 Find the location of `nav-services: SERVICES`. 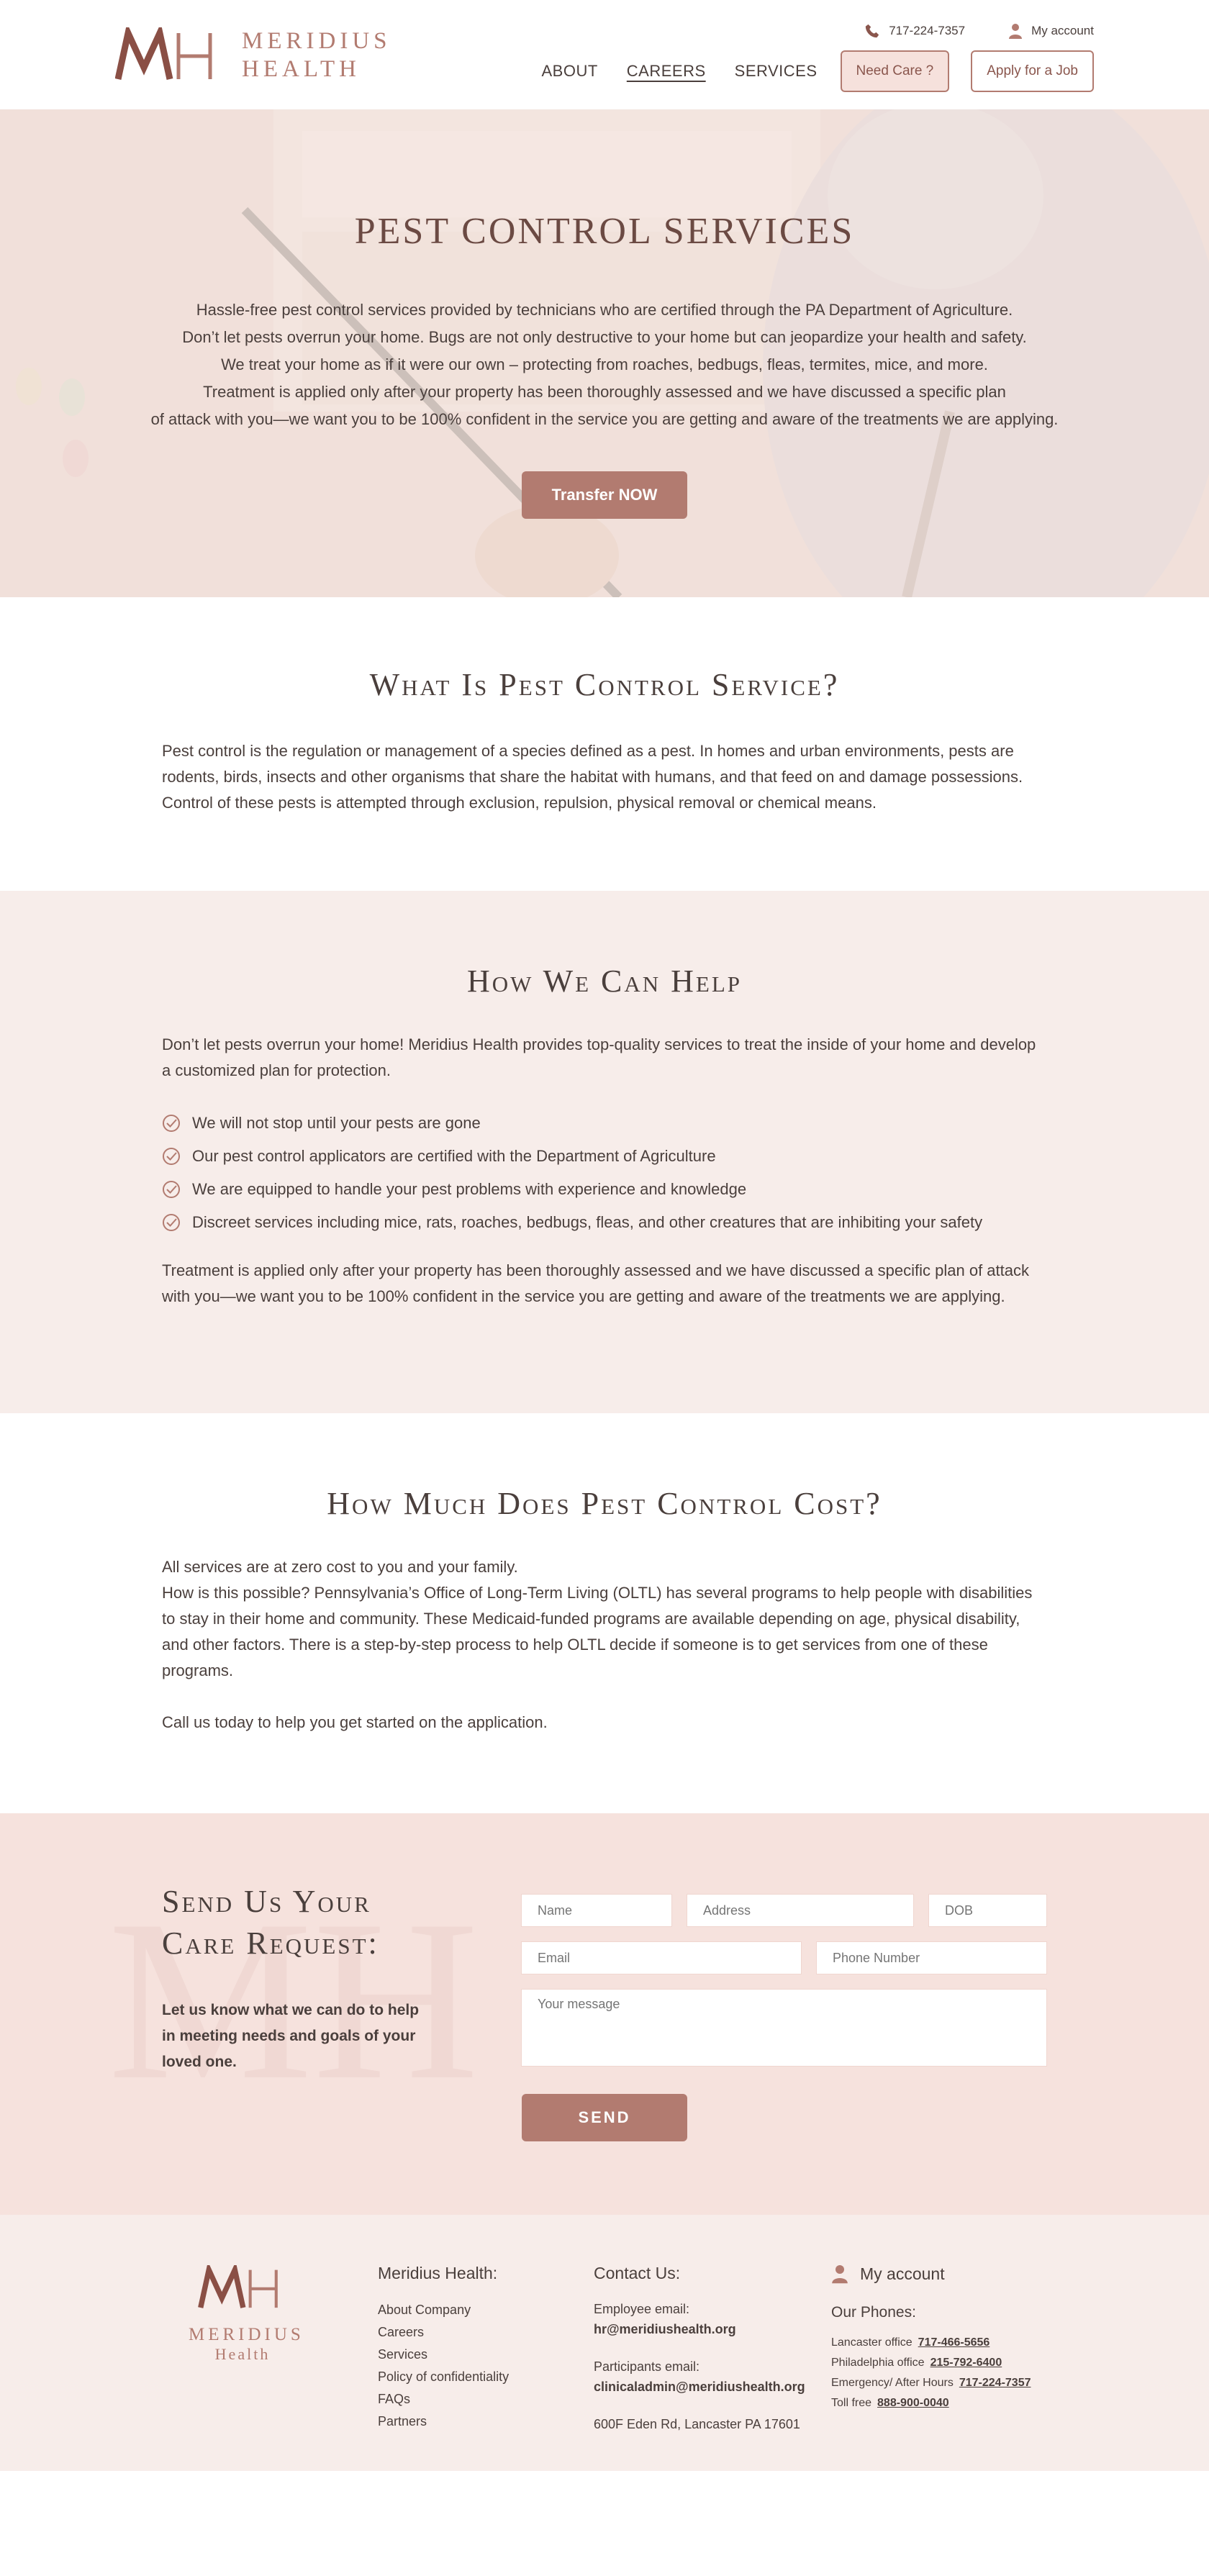

nav-services: SERVICES is located at coordinates (776, 71).